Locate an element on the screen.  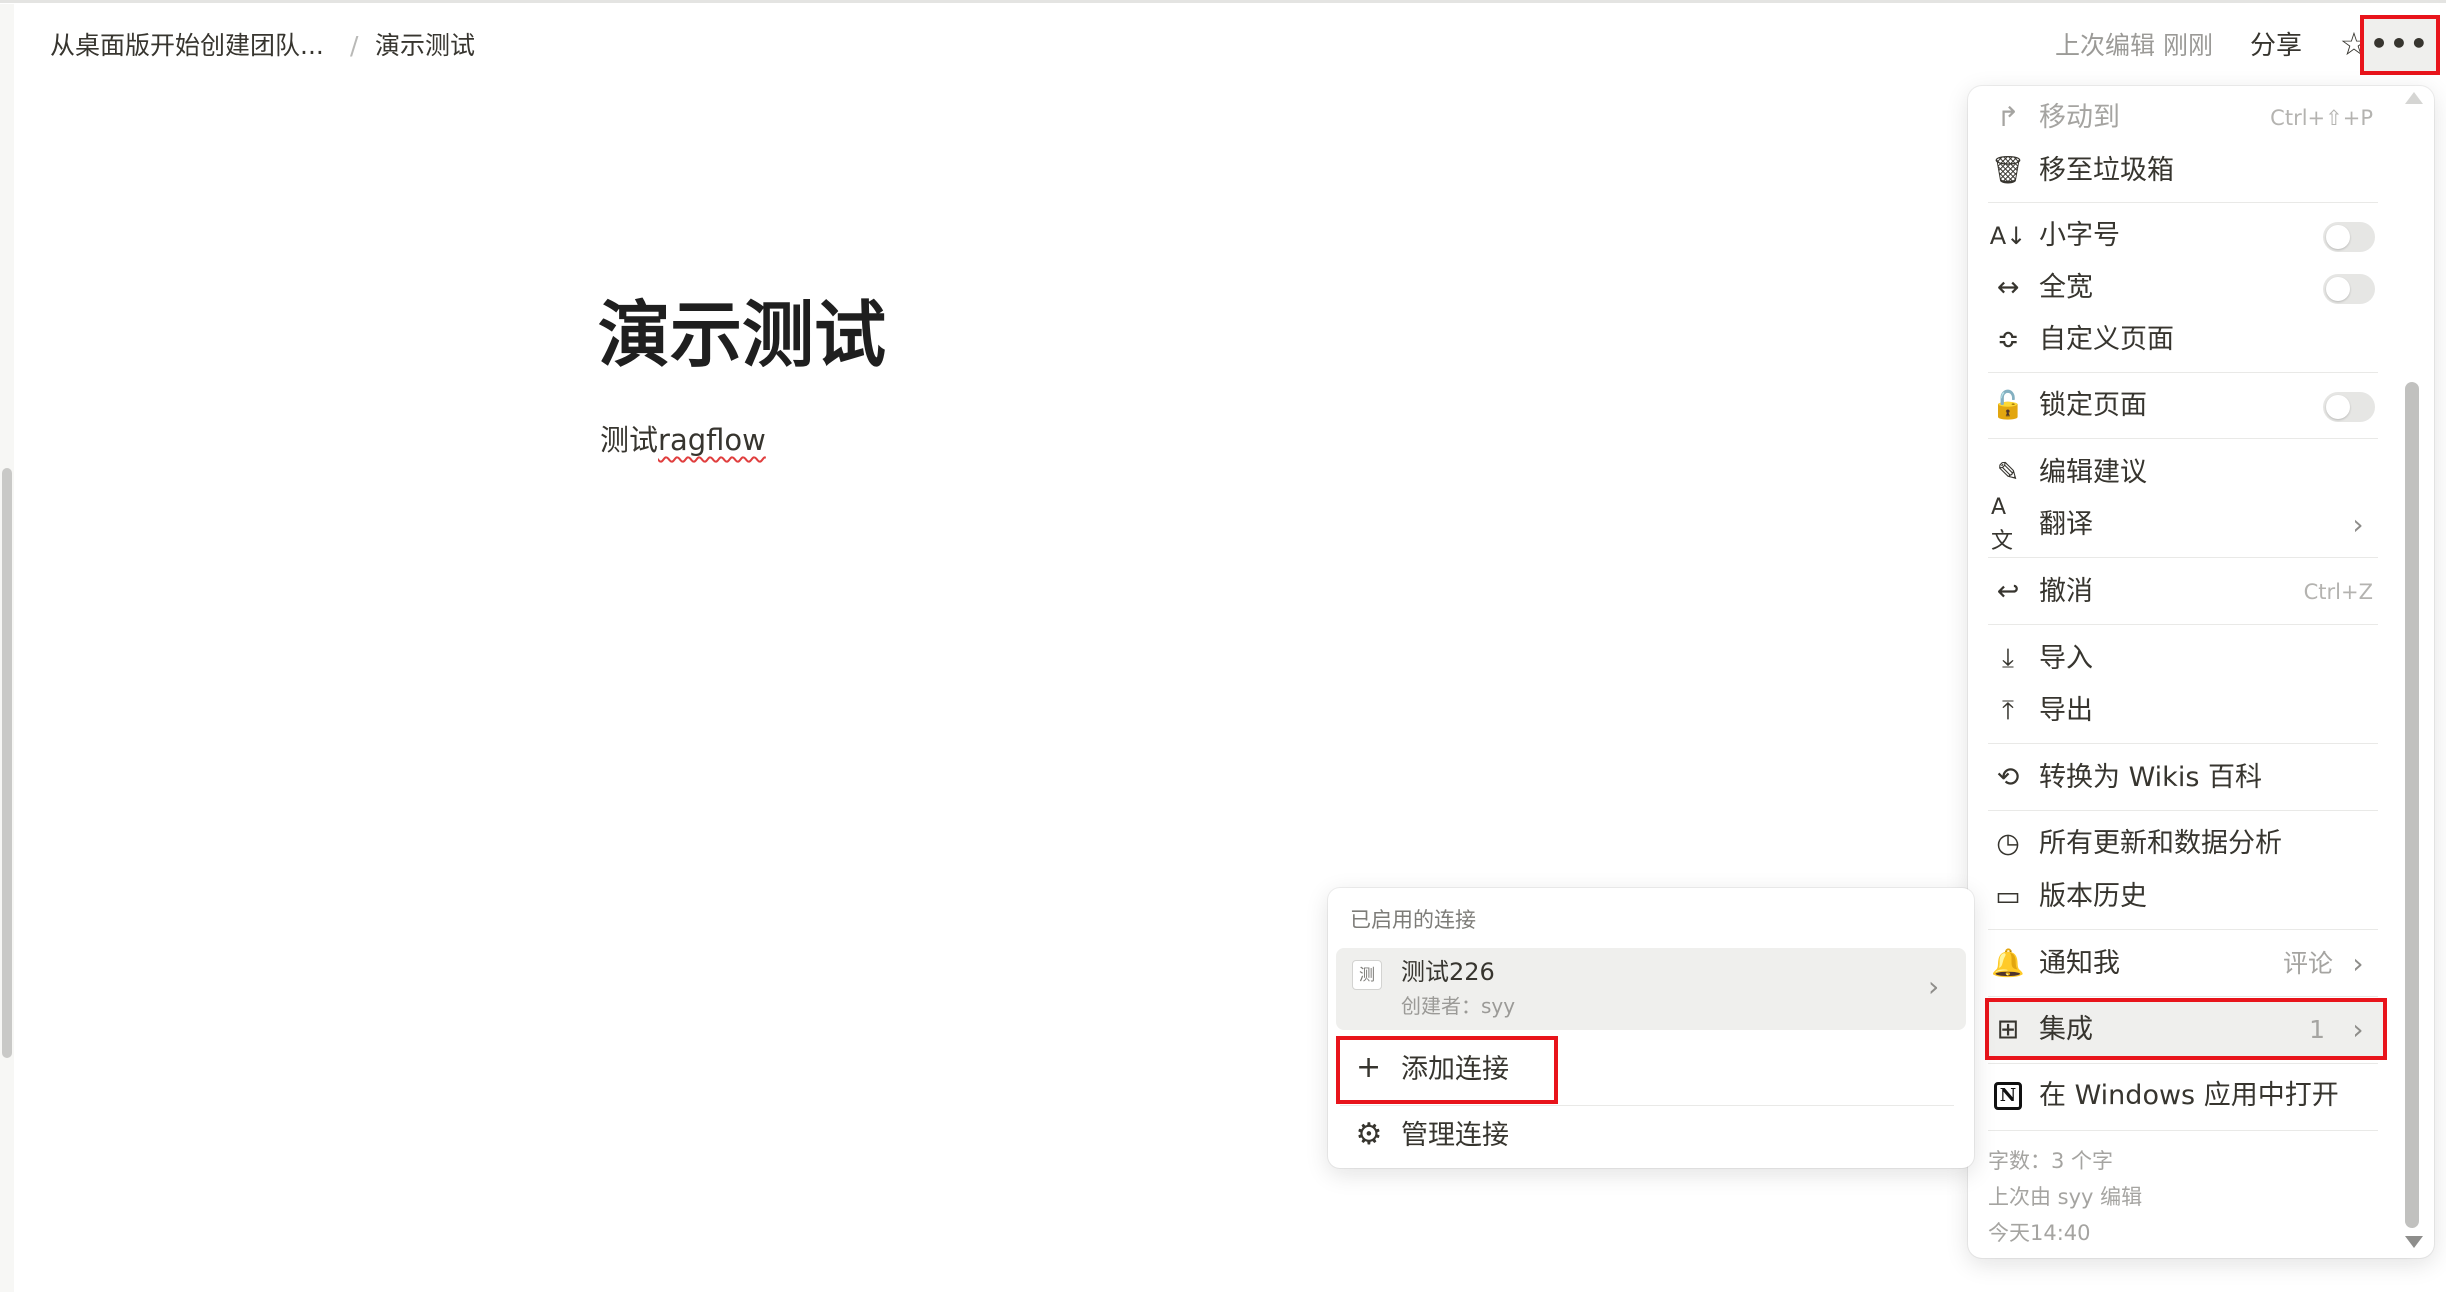
gear-icon: ⚙ is located at coordinates (1369, 1134).